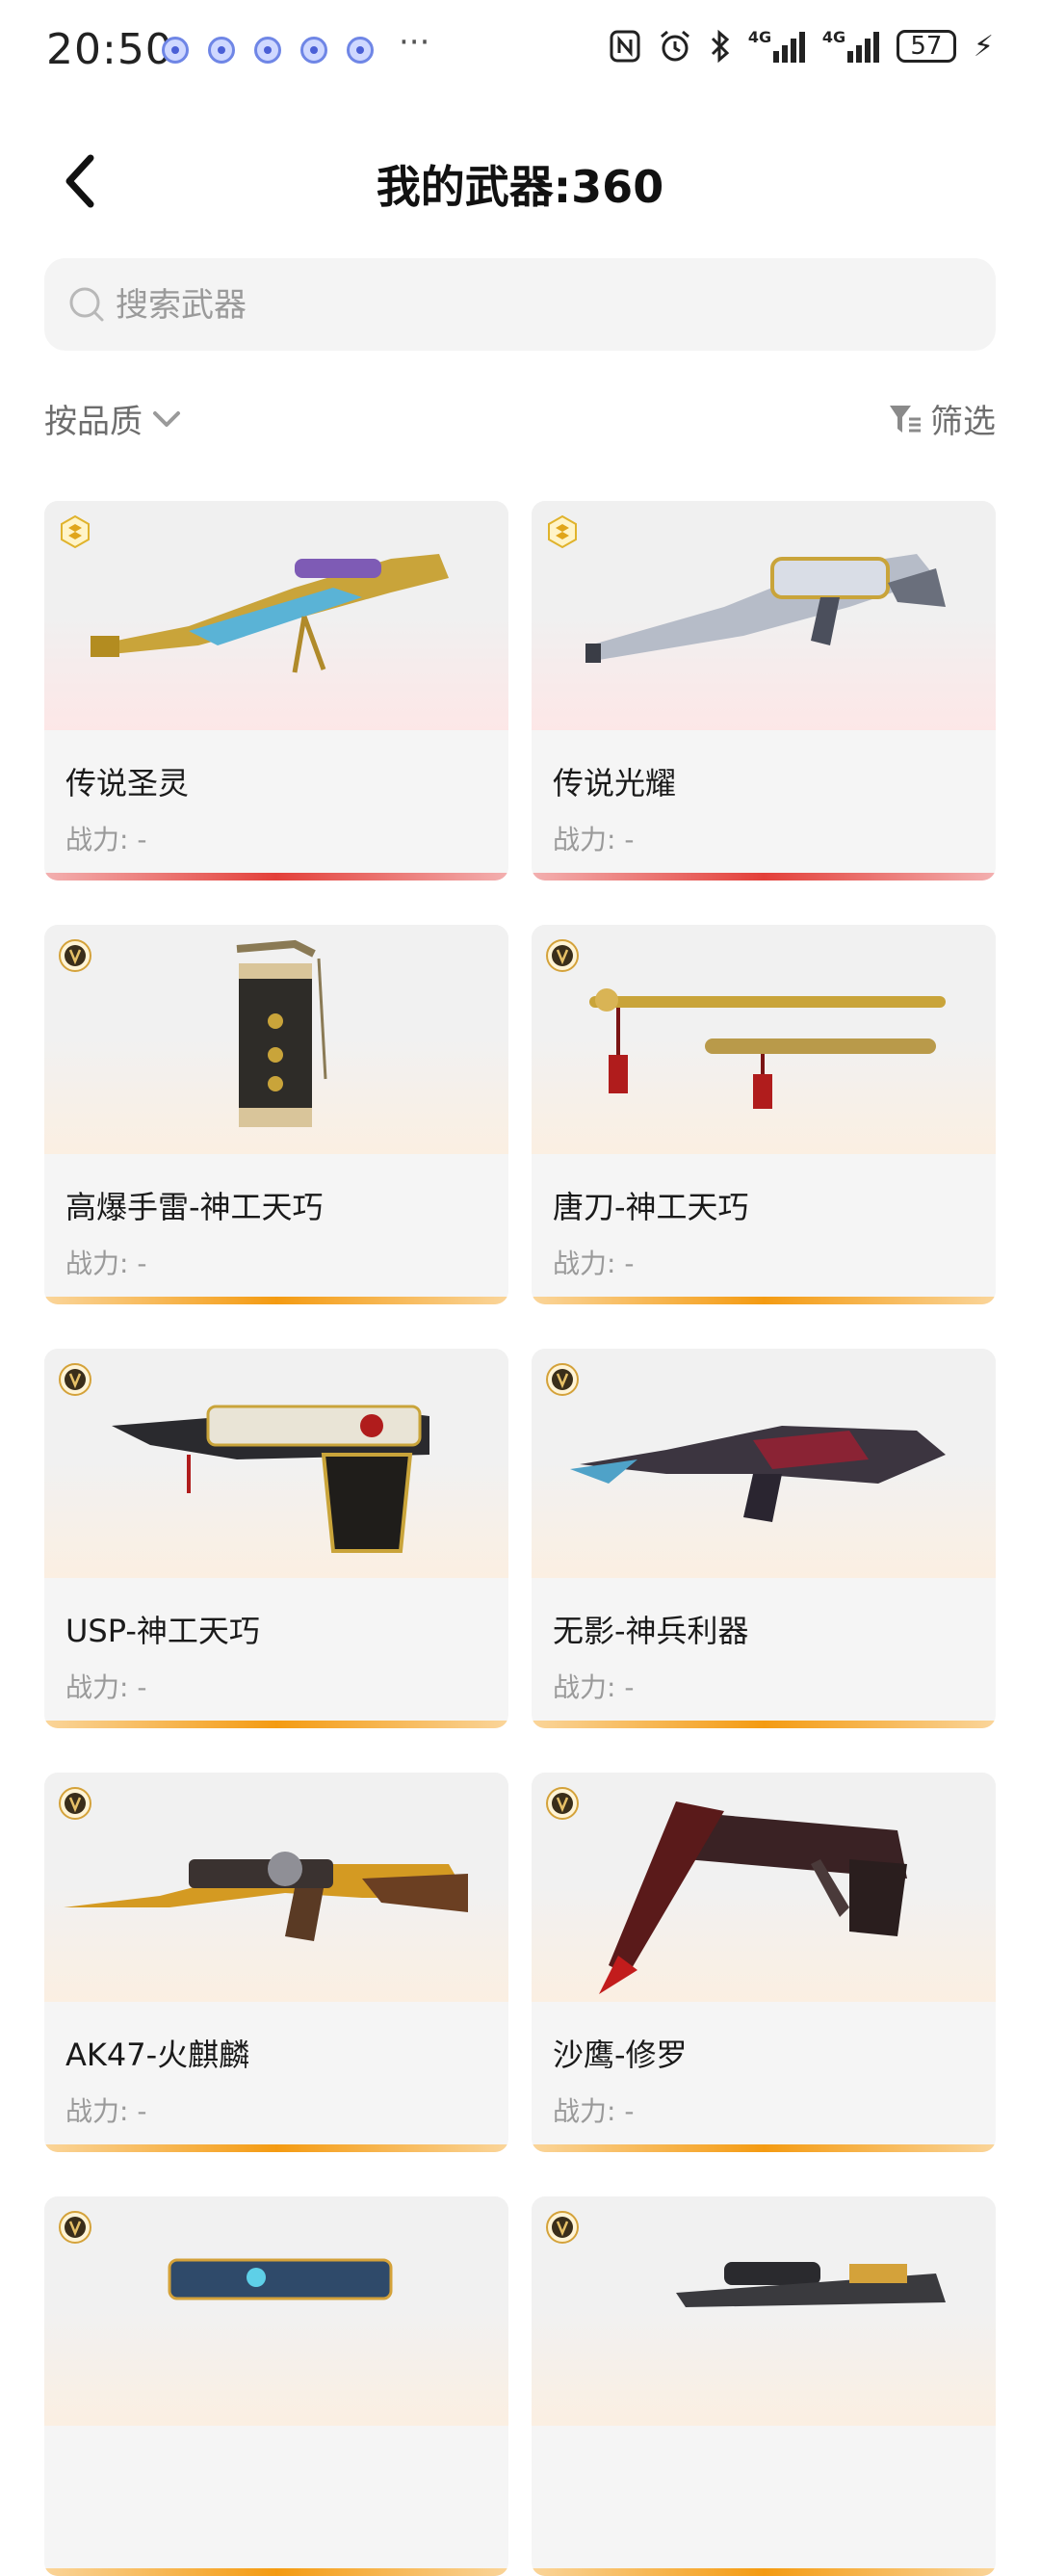 Image resolution: width=1040 pixels, height=2576 pixels. Describe the element at coordinates (753, 1897) in the screenshot. I see `desert-eagle-icon` at that location.